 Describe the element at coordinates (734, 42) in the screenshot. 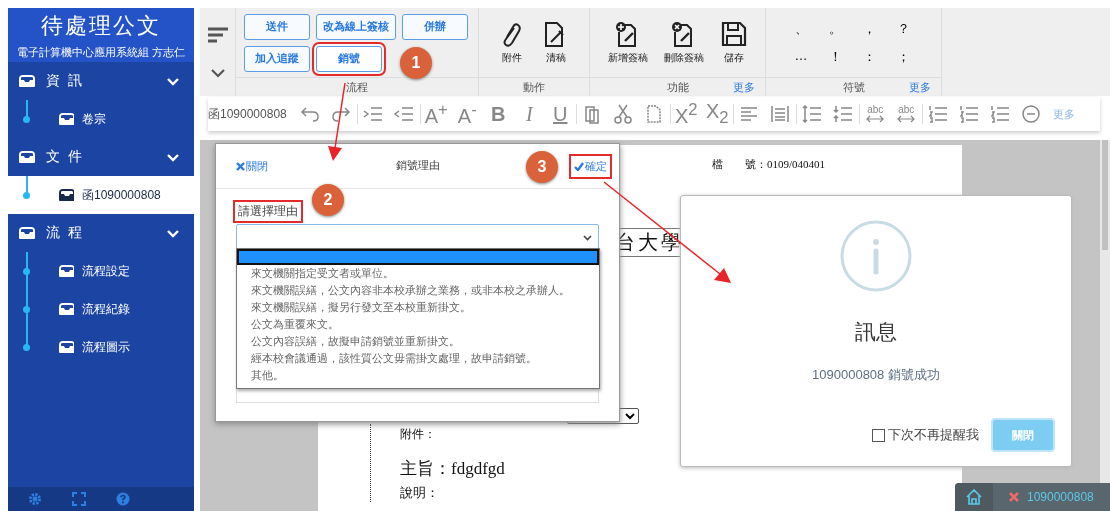

I see `toolbar-button: 儲存` at that location.